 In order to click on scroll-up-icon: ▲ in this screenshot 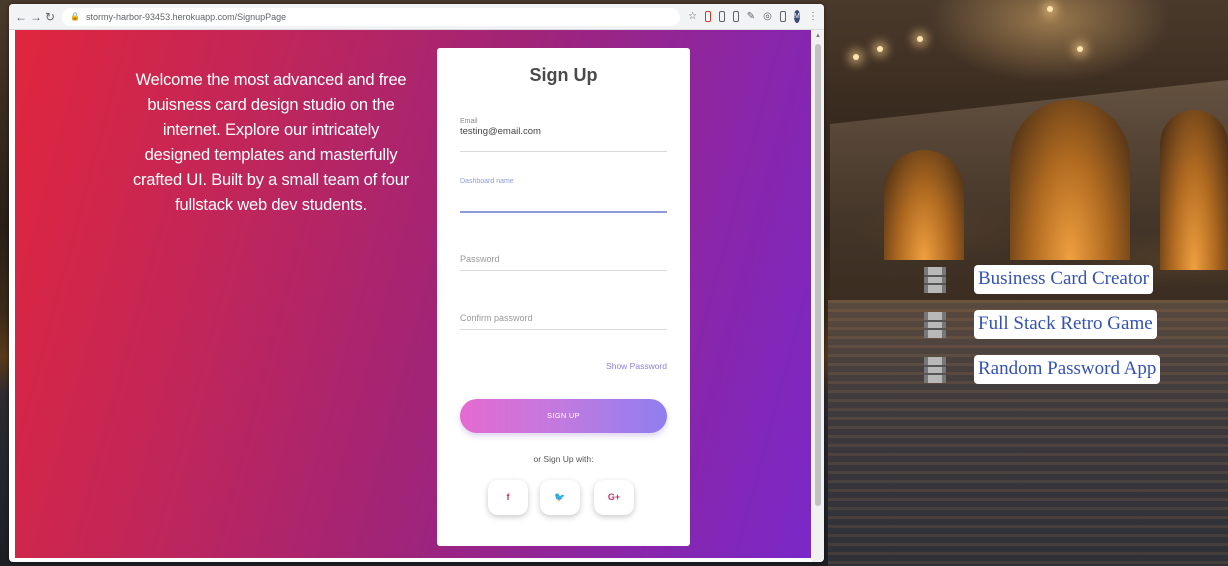, I will do `click(818, 36)`.